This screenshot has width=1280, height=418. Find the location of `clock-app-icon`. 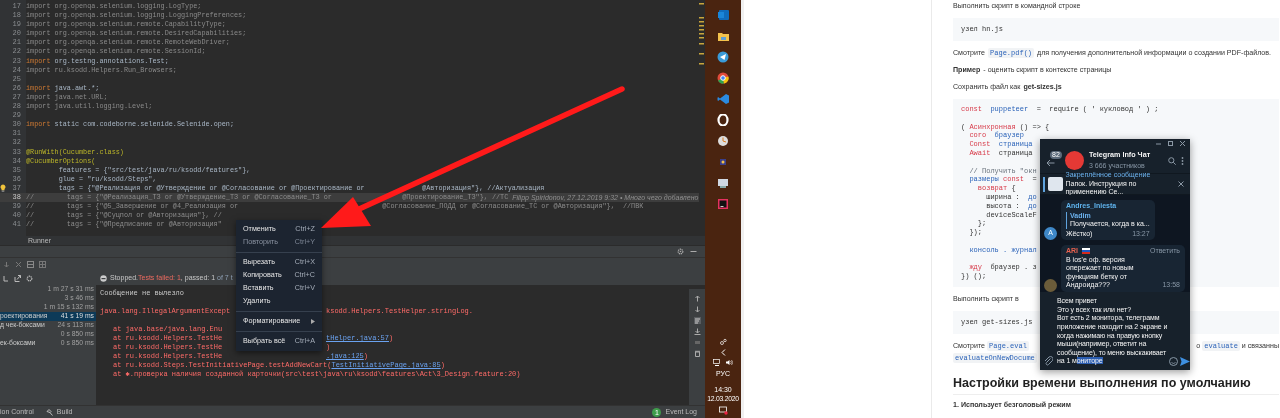

clock-app-icon is located at coordinates (723, 141).